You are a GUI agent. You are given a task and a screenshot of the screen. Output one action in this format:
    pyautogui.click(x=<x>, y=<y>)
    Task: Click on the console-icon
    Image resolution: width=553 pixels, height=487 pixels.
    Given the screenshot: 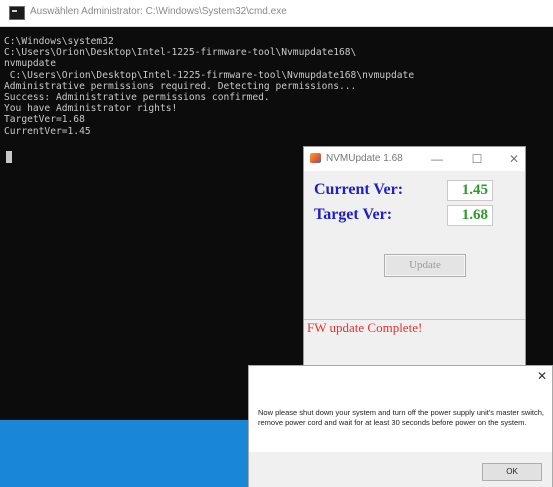 What is the action you would take?
    pyautogui.click(x=17, y=13)
    